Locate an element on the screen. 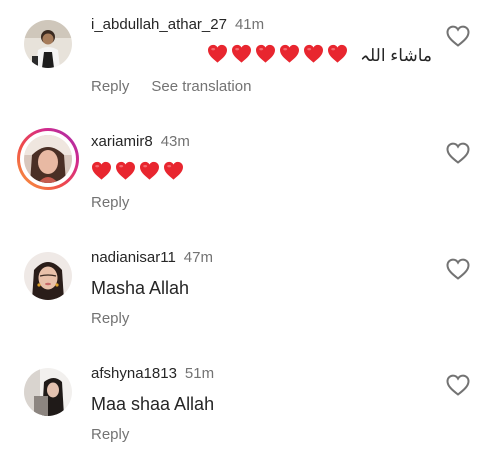 This screenshot has width=500, height=464. comment-actions: Reply See translation is located at coordinates (171, 86).